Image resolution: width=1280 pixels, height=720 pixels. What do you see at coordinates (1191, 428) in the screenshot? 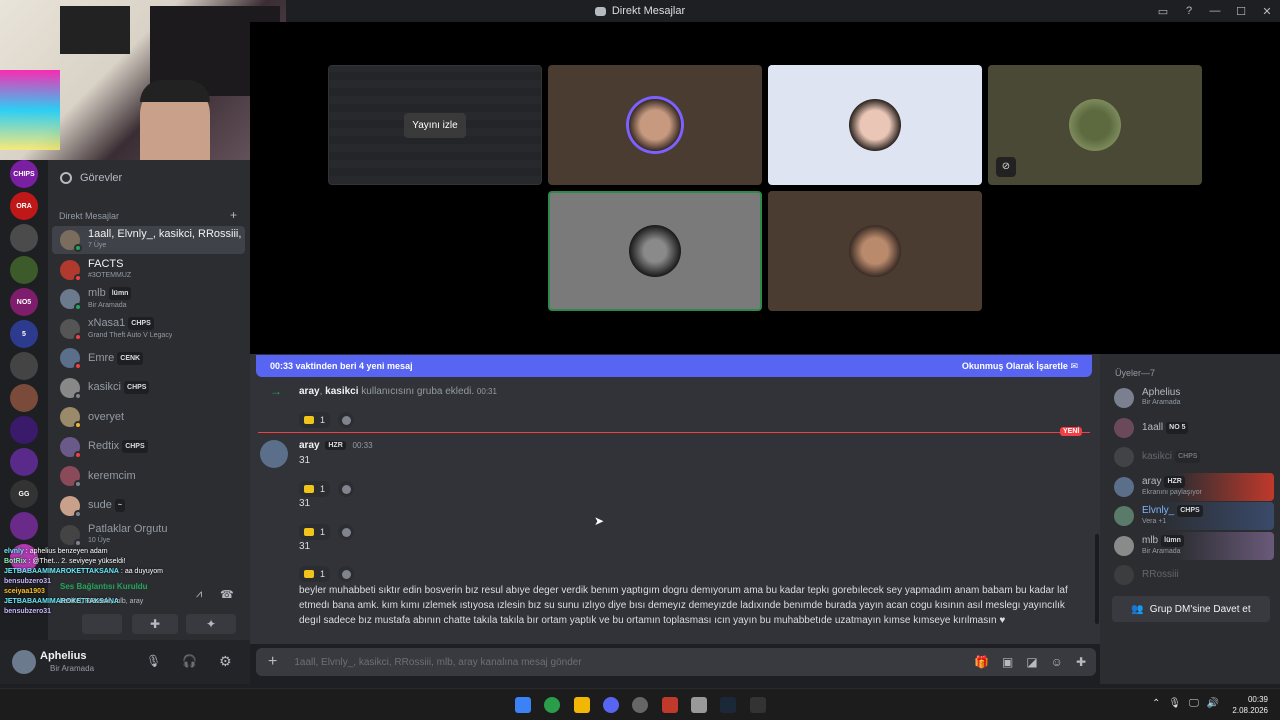
I see `member-item: 1aall NO 5` at bounding box center [1191, 428].